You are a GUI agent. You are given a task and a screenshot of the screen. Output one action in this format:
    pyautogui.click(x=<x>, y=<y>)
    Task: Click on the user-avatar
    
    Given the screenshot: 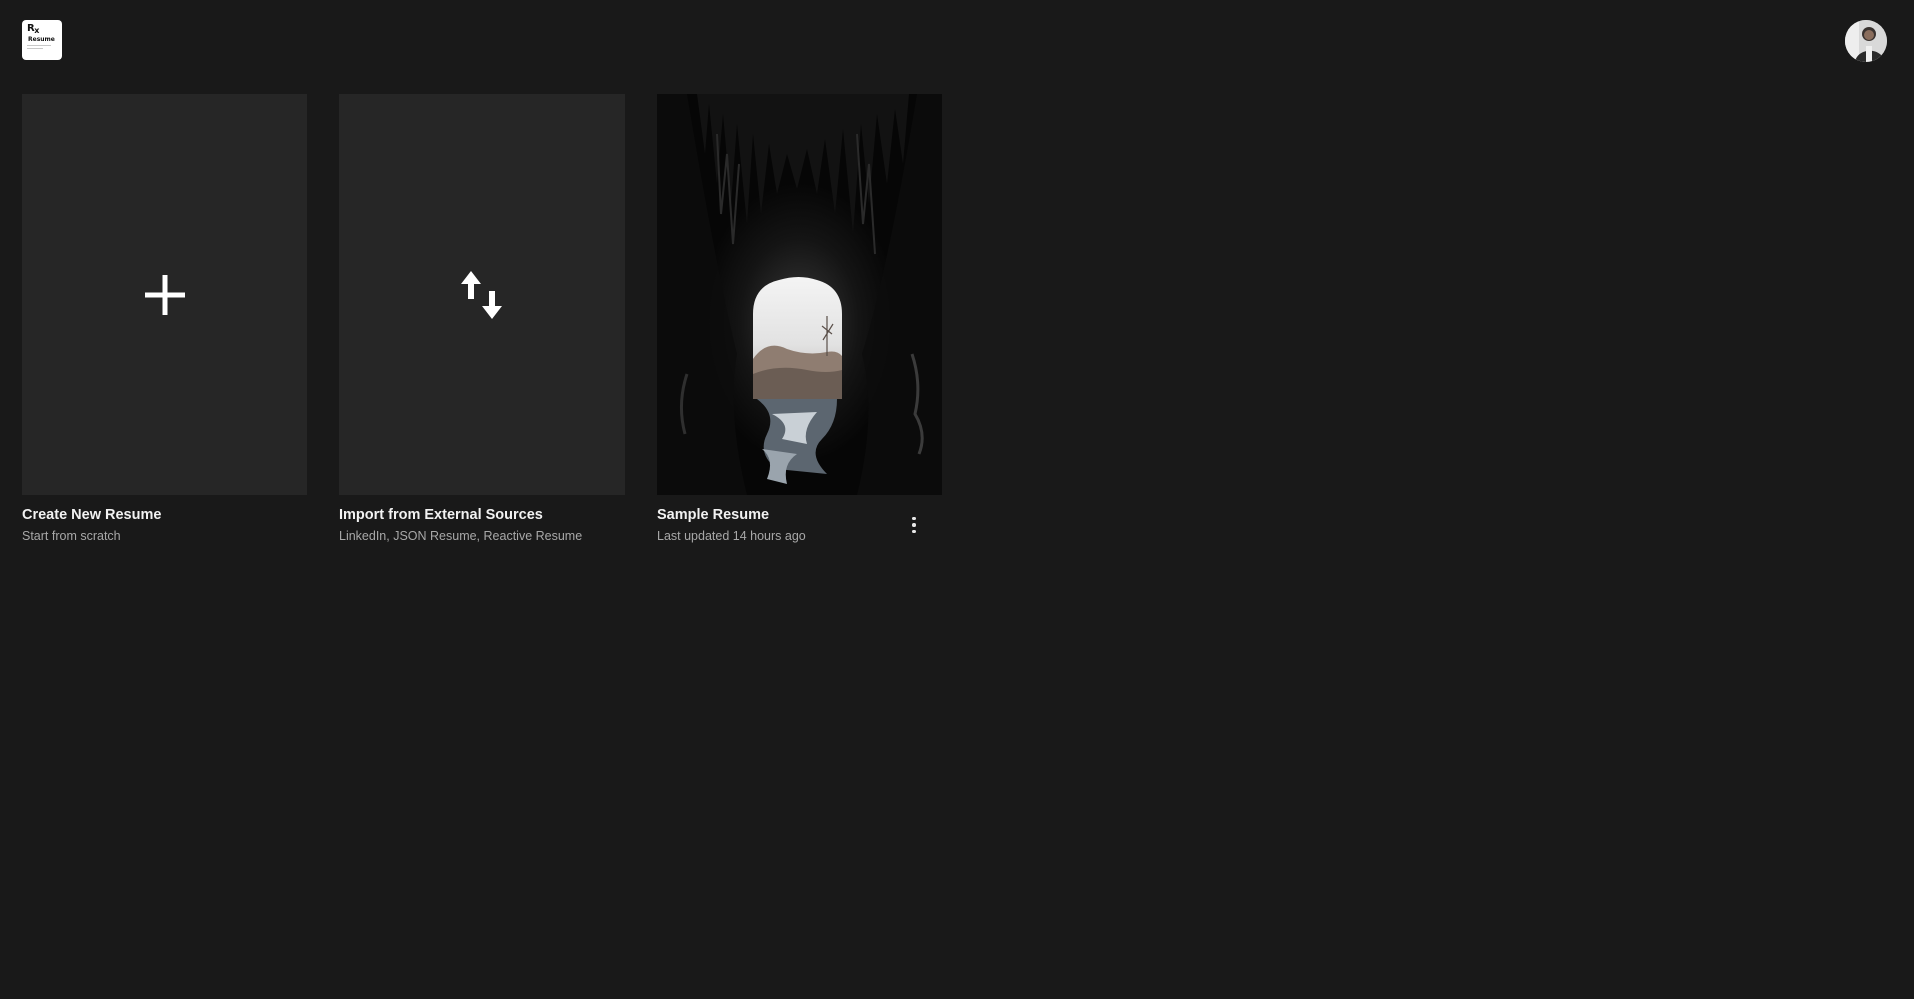 What is the action you would take?
    pyautogui.click(x=1866, y=41)
    